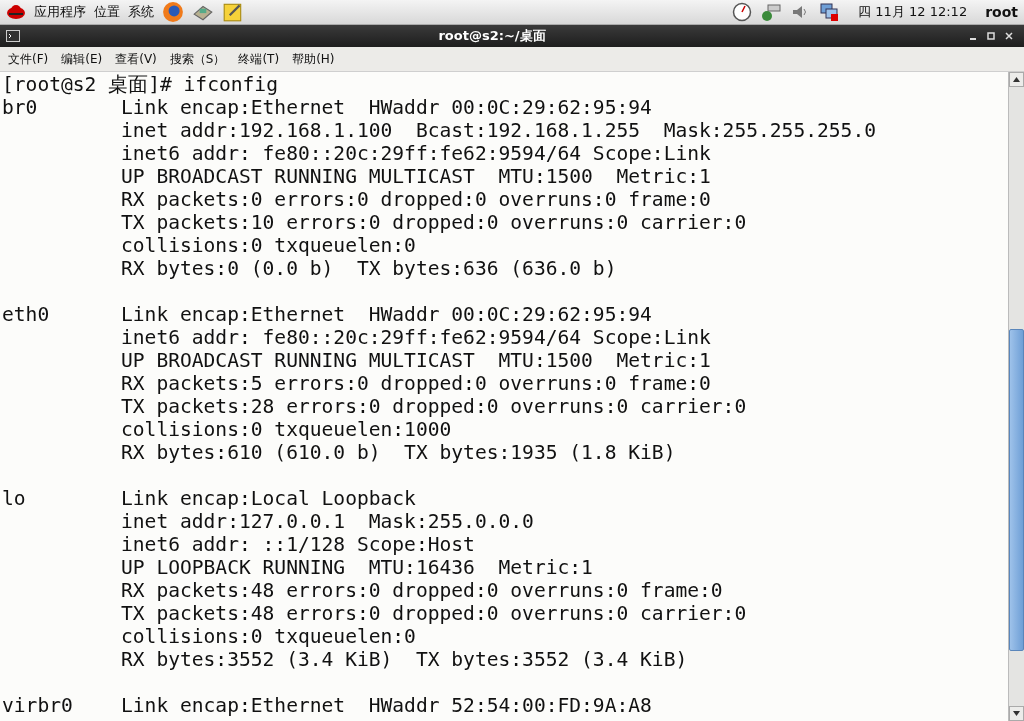 This screenshot has width=1024, height=721. Describe the element at coordinates (404, 659) in the screenshot. I see `output-line: RX bytes:3552 (3.4 KiB) TX bytes:3552 (3.4 KiB)` at that location.